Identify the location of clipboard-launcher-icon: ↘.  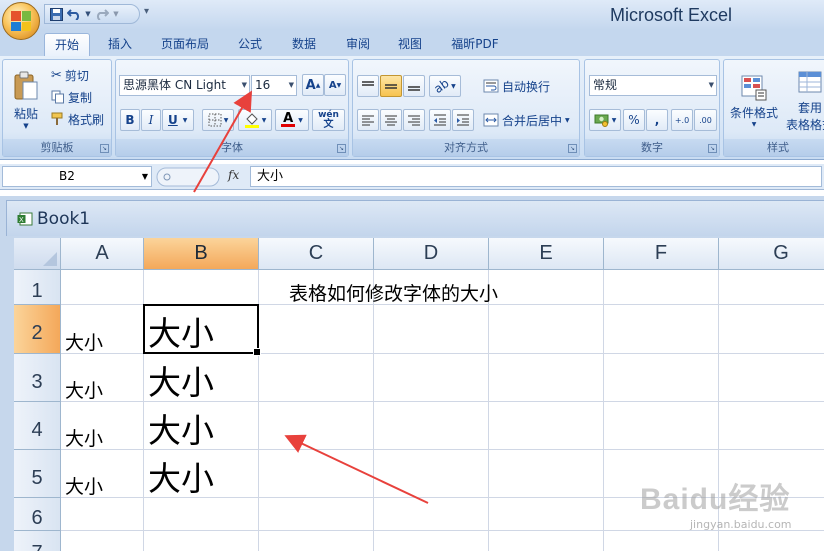
(104, 148).